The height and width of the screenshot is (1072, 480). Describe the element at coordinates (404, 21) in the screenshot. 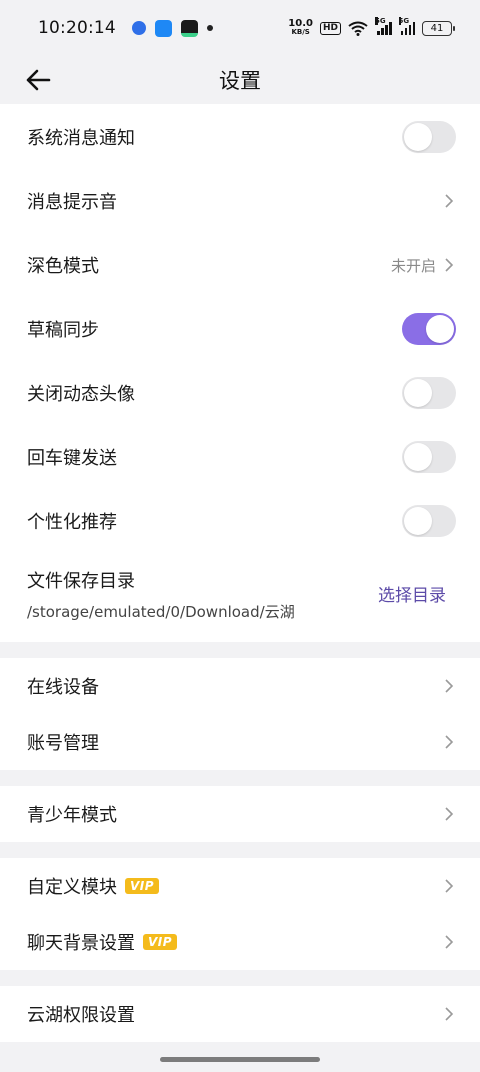

I see `signal-2-label: 5G` at that location.